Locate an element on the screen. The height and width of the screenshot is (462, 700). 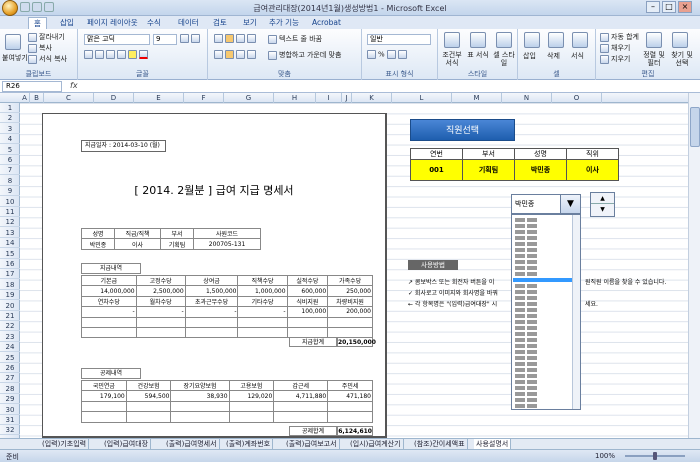
font-color-icon is located at coordinates (143, 54).